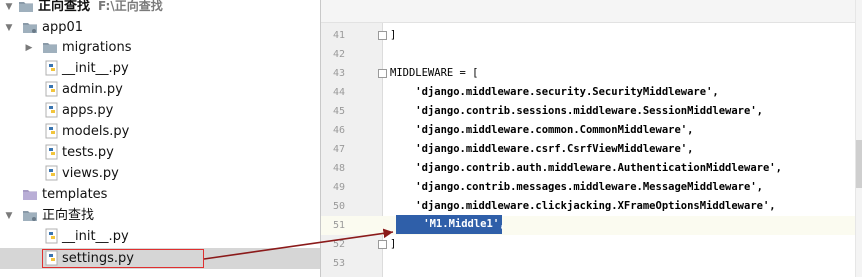  What do you see at coordinates (88, 110) in the screenshot?
I see `tree-item-label: apps.py` at bounding box center [88, 110].